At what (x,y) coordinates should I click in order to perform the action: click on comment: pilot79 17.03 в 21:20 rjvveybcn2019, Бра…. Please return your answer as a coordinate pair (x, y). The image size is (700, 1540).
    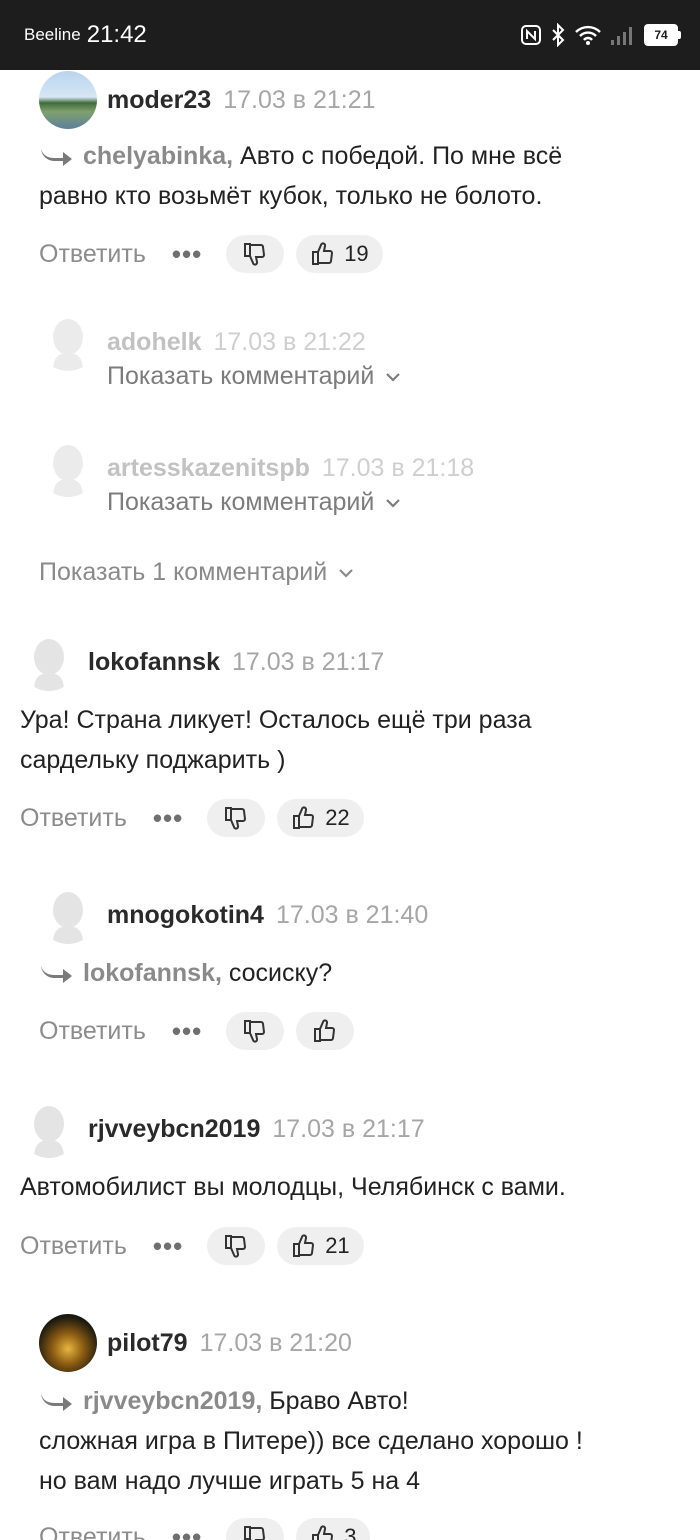
    Looking at the image, I should click on (350, 1426).